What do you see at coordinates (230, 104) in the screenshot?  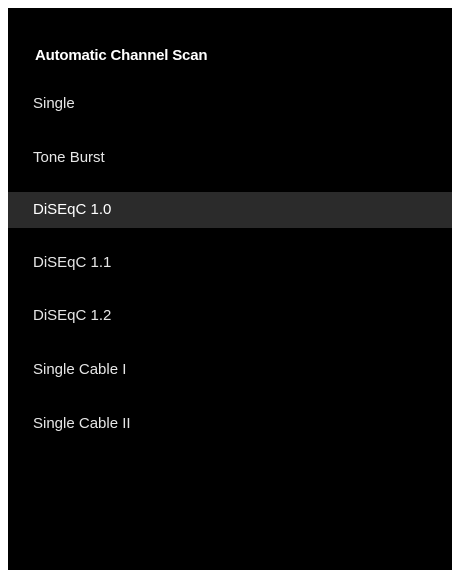 I see `menu-item-single: Single` at bounding box center [230, 104].